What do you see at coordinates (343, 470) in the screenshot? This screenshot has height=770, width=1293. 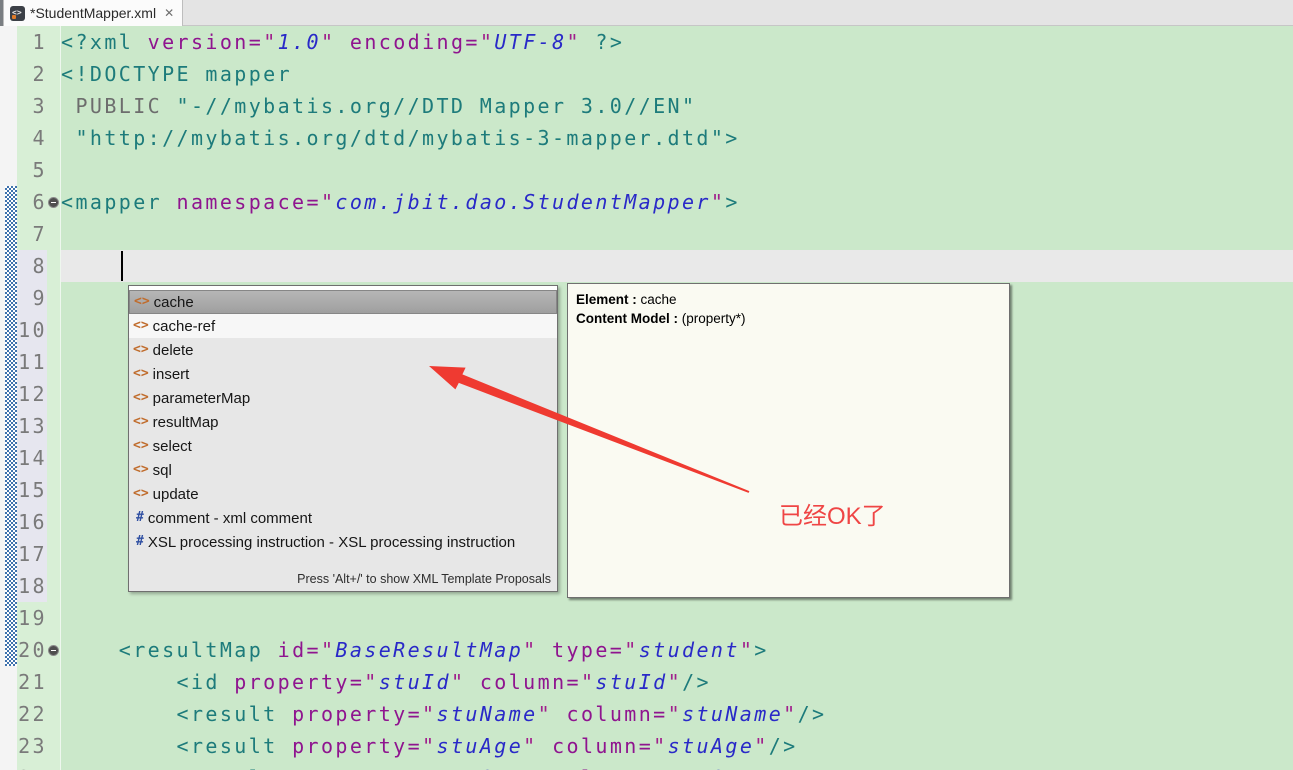 I see `proposal-item-sql: <> sql` at bounding box center [343, 470].